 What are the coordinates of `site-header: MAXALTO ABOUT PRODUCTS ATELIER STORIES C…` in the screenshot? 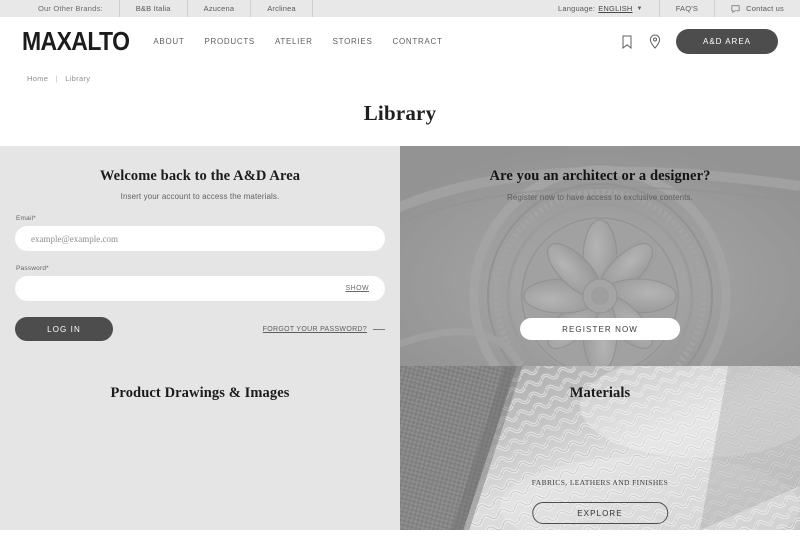 It's located at (400, 41).